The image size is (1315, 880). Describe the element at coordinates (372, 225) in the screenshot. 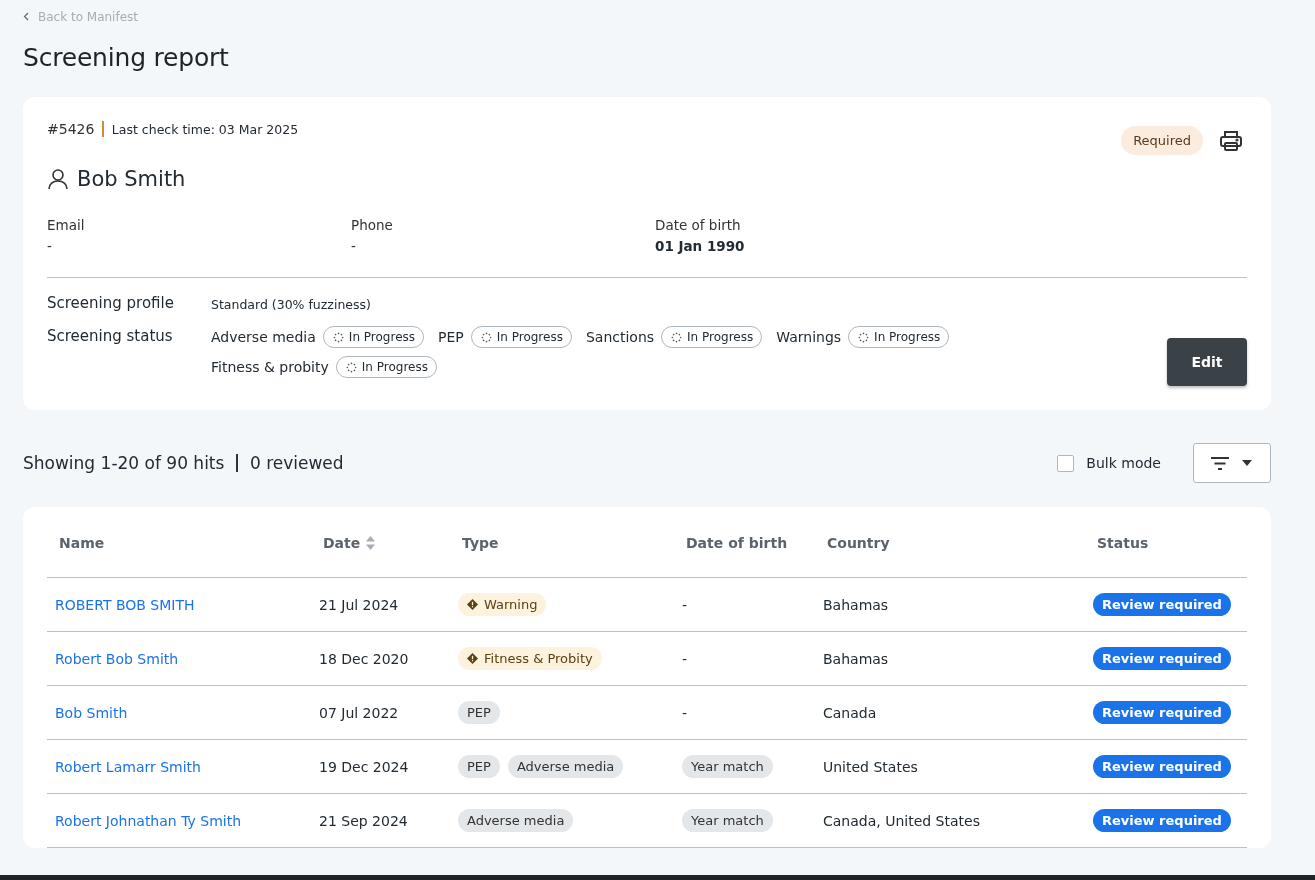

I see `field-label: Phone` at that location.